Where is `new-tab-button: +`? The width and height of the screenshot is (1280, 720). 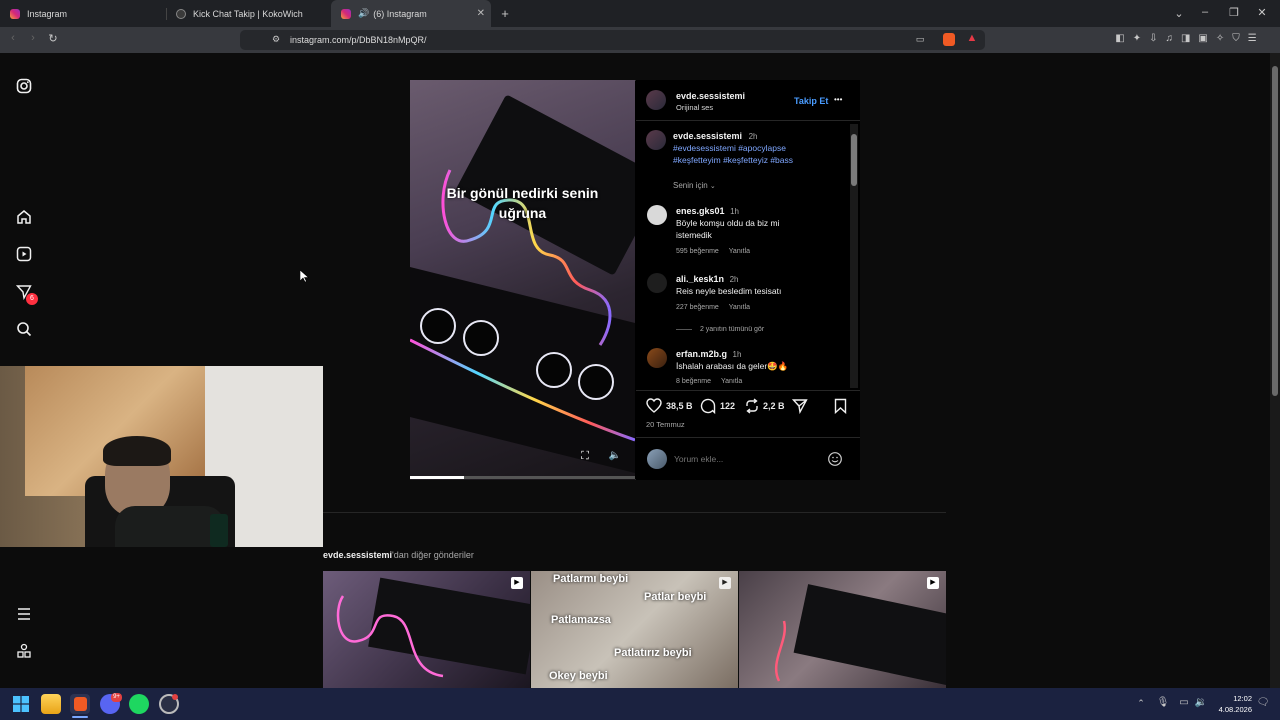
new-tab-button: + is located at coordinates (505, 13).